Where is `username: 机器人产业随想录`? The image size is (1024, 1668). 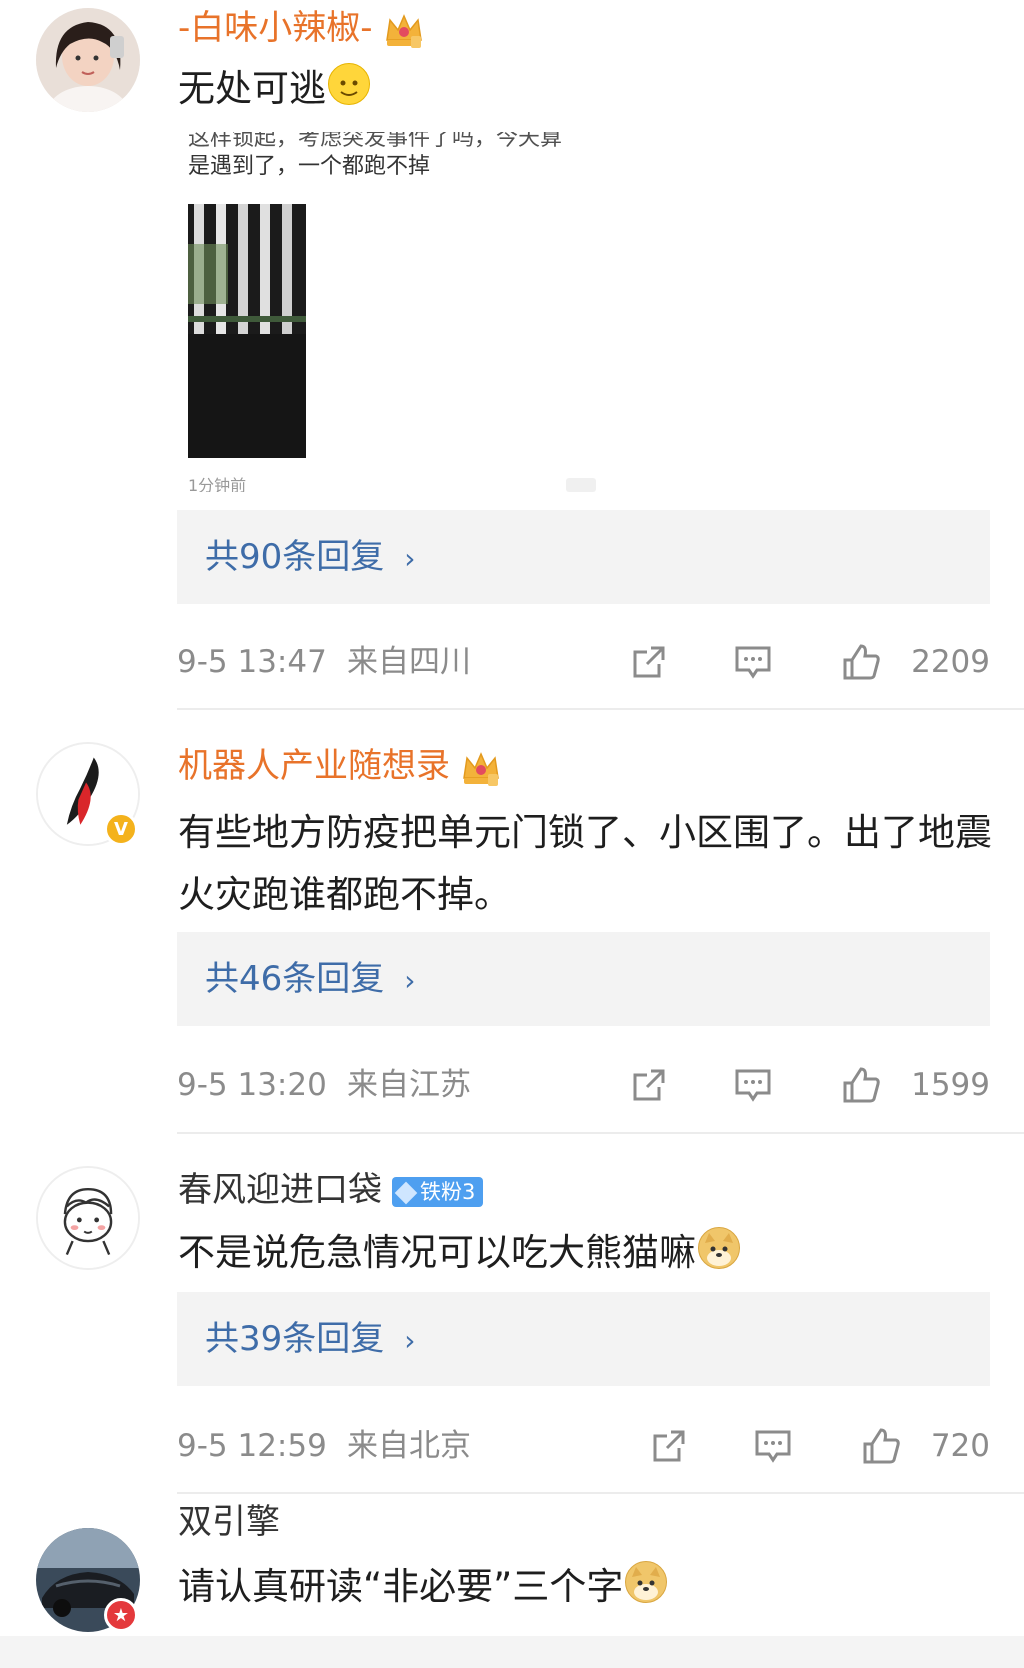
username: 机器人产业随想录 is located at coordinates (340, 766).